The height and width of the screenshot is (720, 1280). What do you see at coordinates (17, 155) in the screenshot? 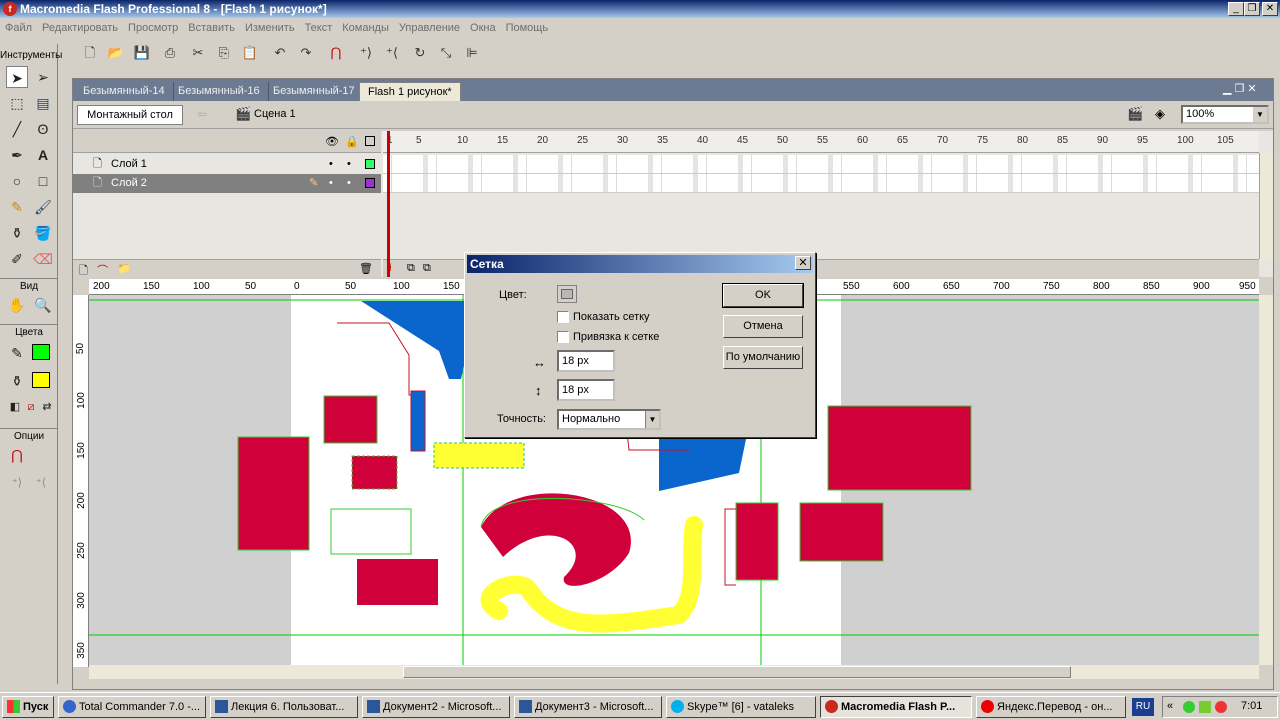
I see `pen-tool-icon: ✒` at bounding box center [17, 155].